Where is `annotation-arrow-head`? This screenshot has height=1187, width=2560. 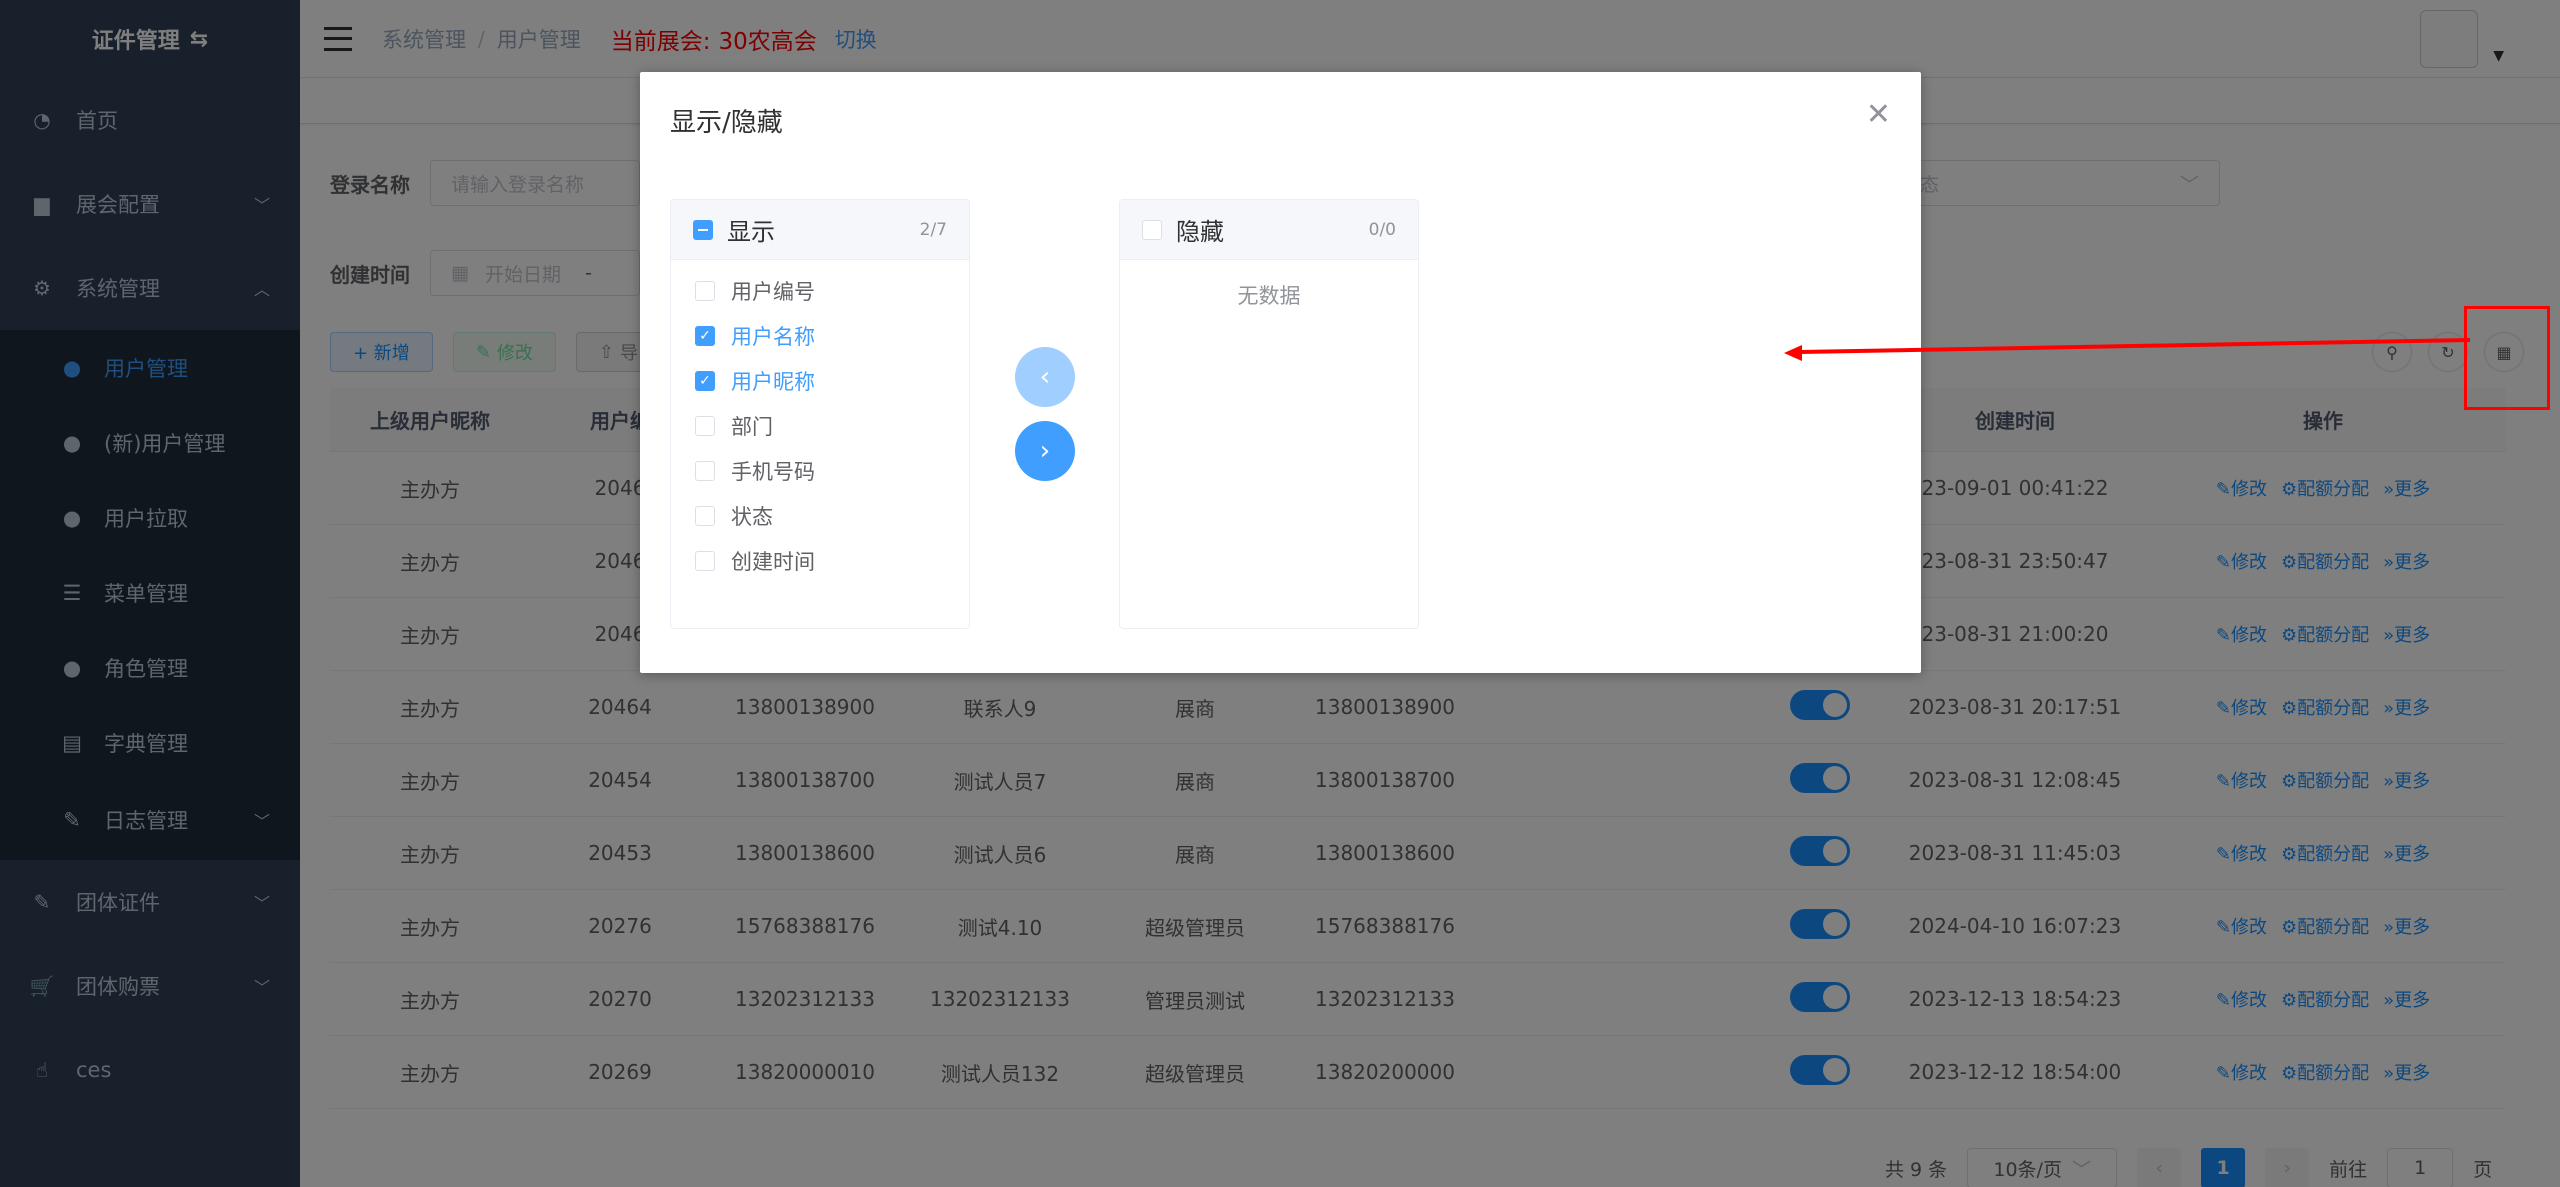 annotation-arrow-head is located at coordinates (1793, 353).